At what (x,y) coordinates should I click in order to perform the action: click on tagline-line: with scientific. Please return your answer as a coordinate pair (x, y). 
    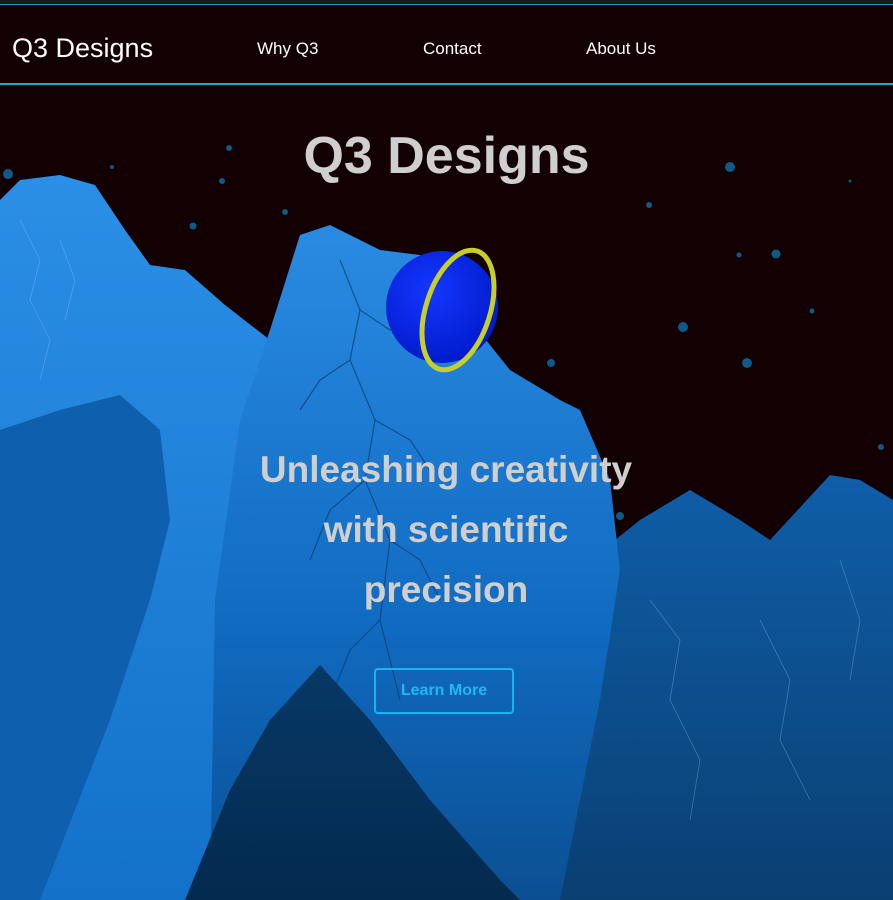
    Looking at the image, I should click on (446, 529).